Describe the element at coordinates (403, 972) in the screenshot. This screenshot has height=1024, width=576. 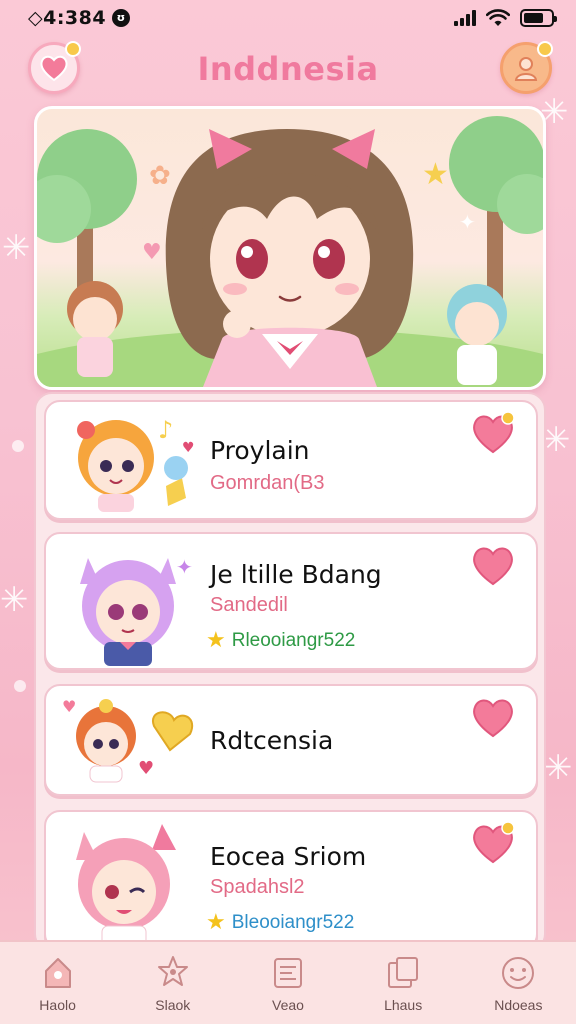
I see `gallery-icon` at that location.